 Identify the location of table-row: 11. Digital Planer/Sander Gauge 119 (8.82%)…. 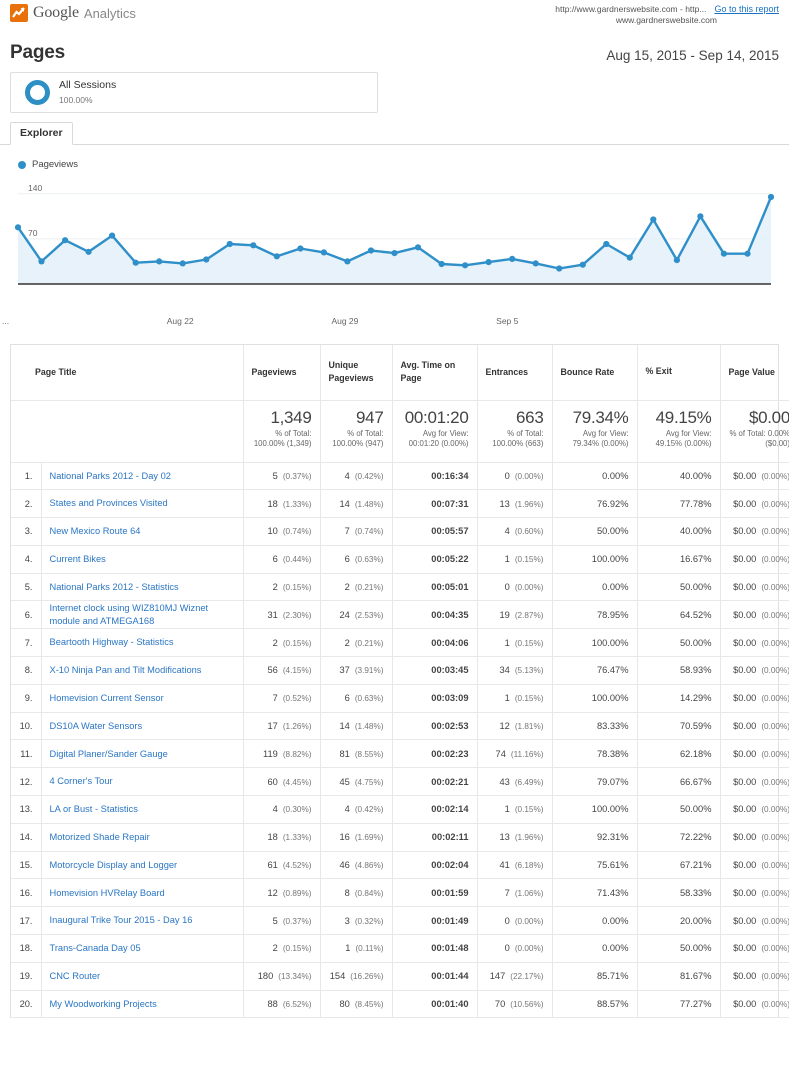
(400, 754).